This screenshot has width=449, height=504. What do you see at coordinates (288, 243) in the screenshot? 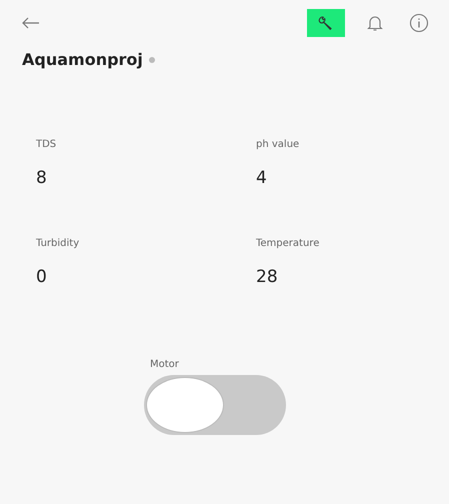
I see `metric-label: Temperature` at bounding box center [288, 243].